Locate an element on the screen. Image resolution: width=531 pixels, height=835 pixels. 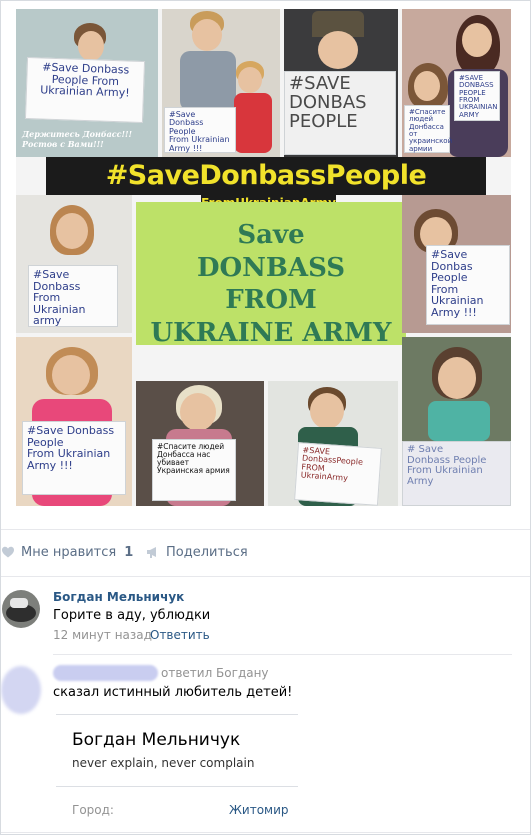
protest-sign: #SAVE DonbassPeople FROM UkrainArmy is located at coordinates (338, 474).